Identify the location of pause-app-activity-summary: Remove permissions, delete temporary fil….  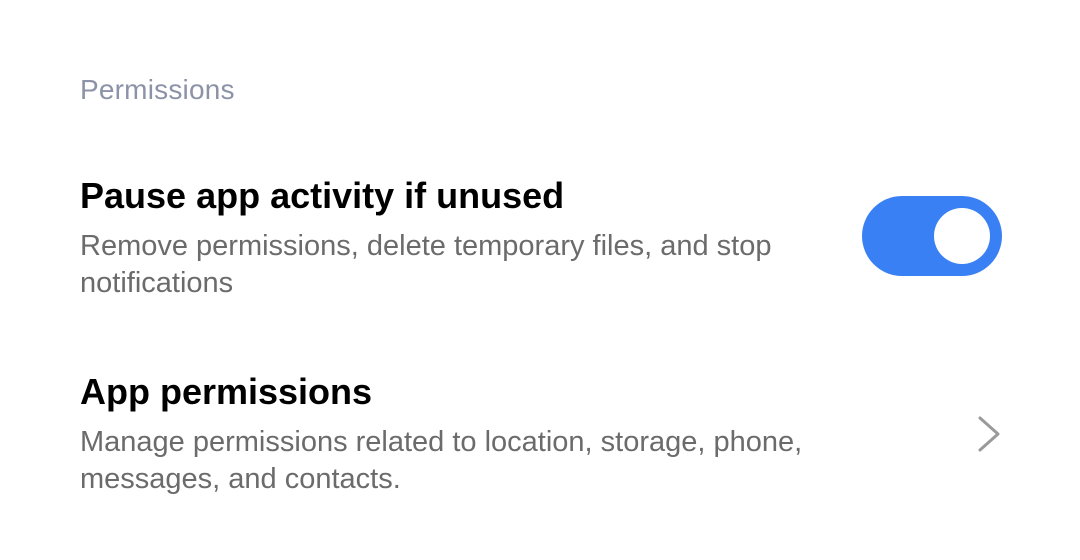
(426, 264).